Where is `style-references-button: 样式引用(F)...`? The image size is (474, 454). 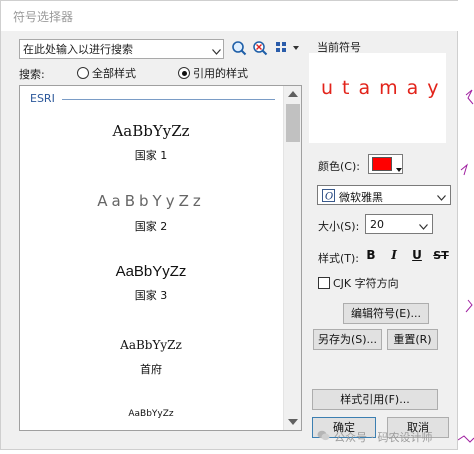
style-references-button: 样式引用(F)... is located at coordinates (375, 399).